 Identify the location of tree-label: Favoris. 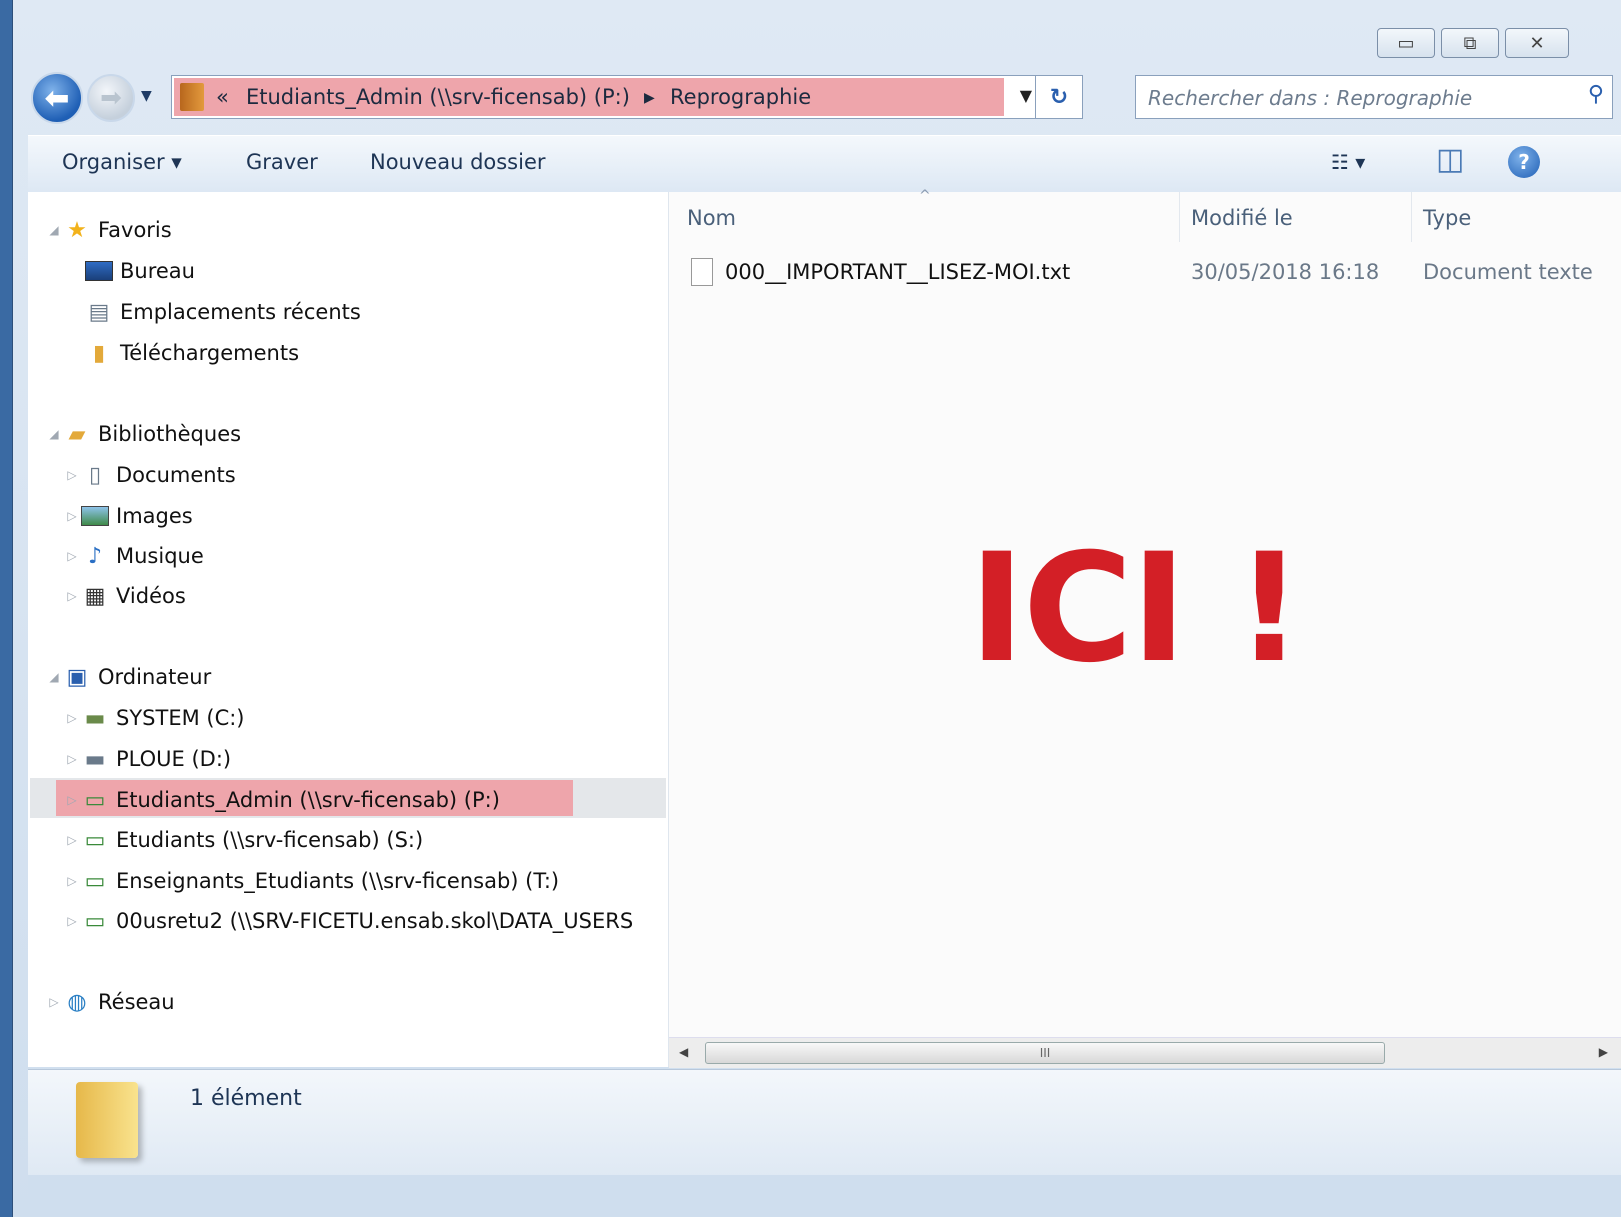
(135, 230).